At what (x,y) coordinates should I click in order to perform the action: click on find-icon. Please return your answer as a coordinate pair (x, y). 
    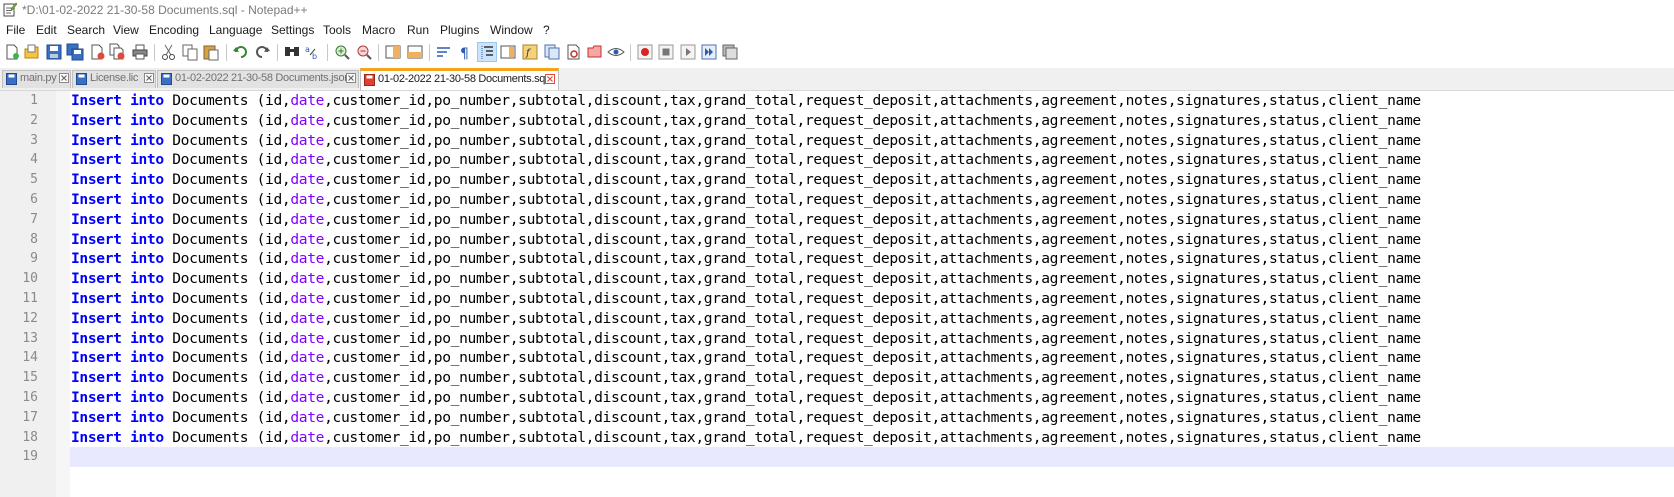
    Looking at the image, I should click on (292, 52).